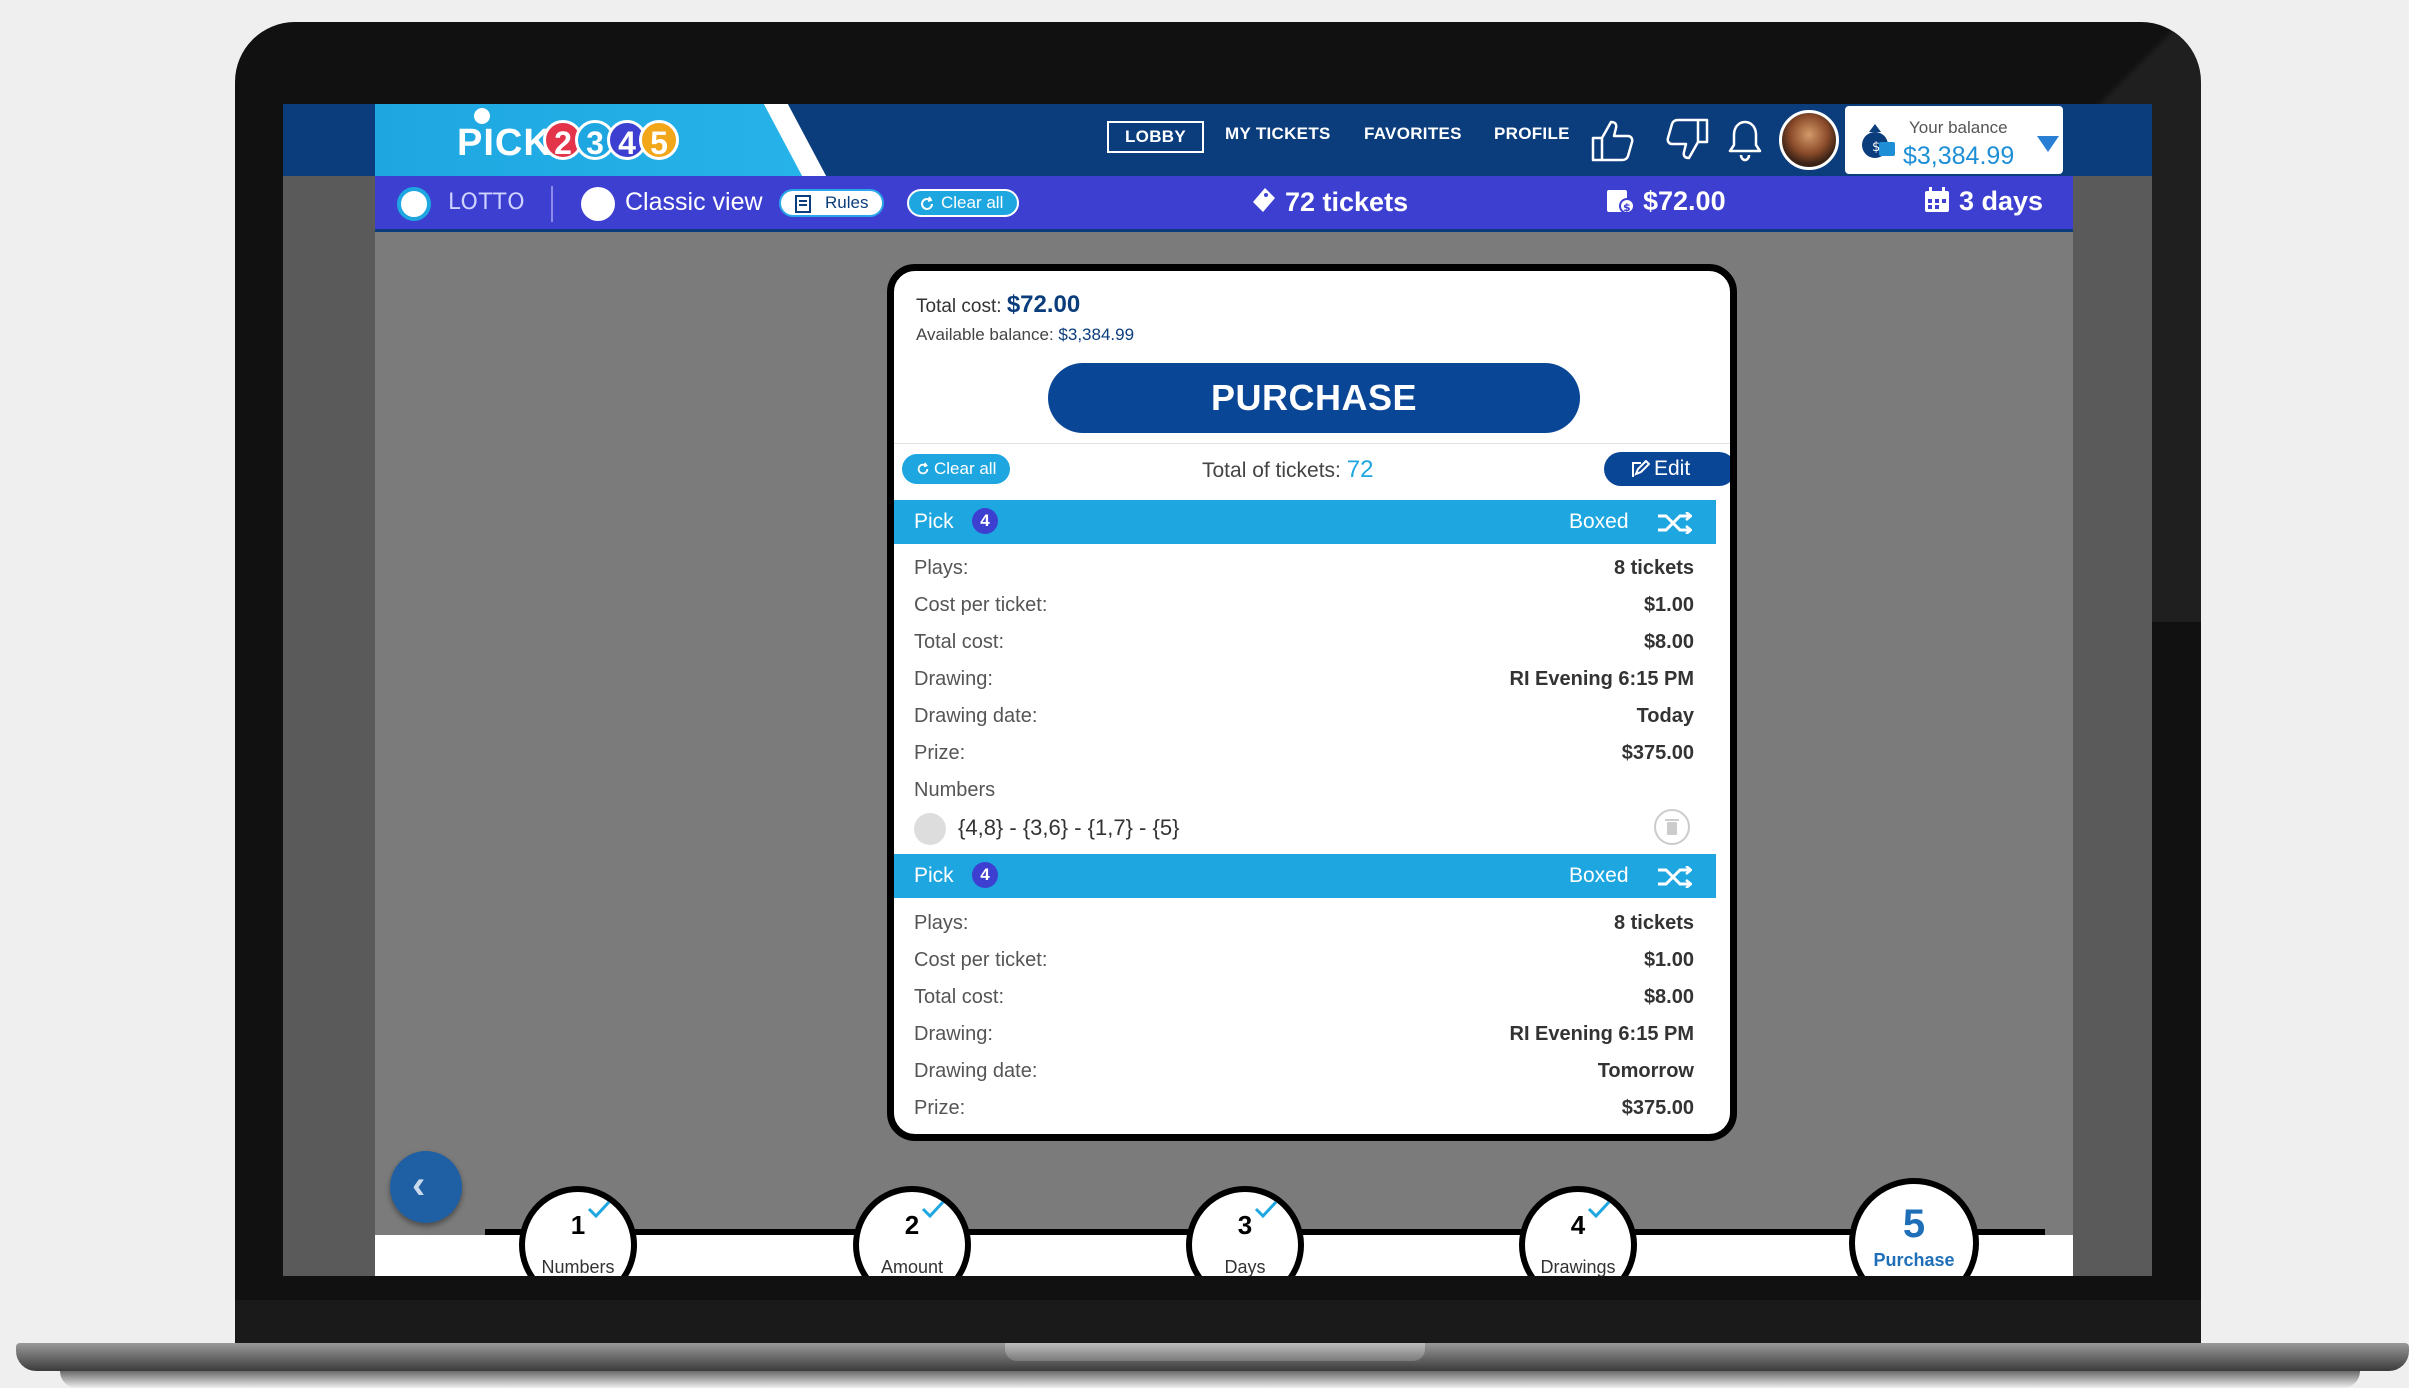 This screenshot has width=2409, height=1388. Describe the element at coordinates (972, 202) in the screenshot. I see `clear-all-label: Clear all` at that location.